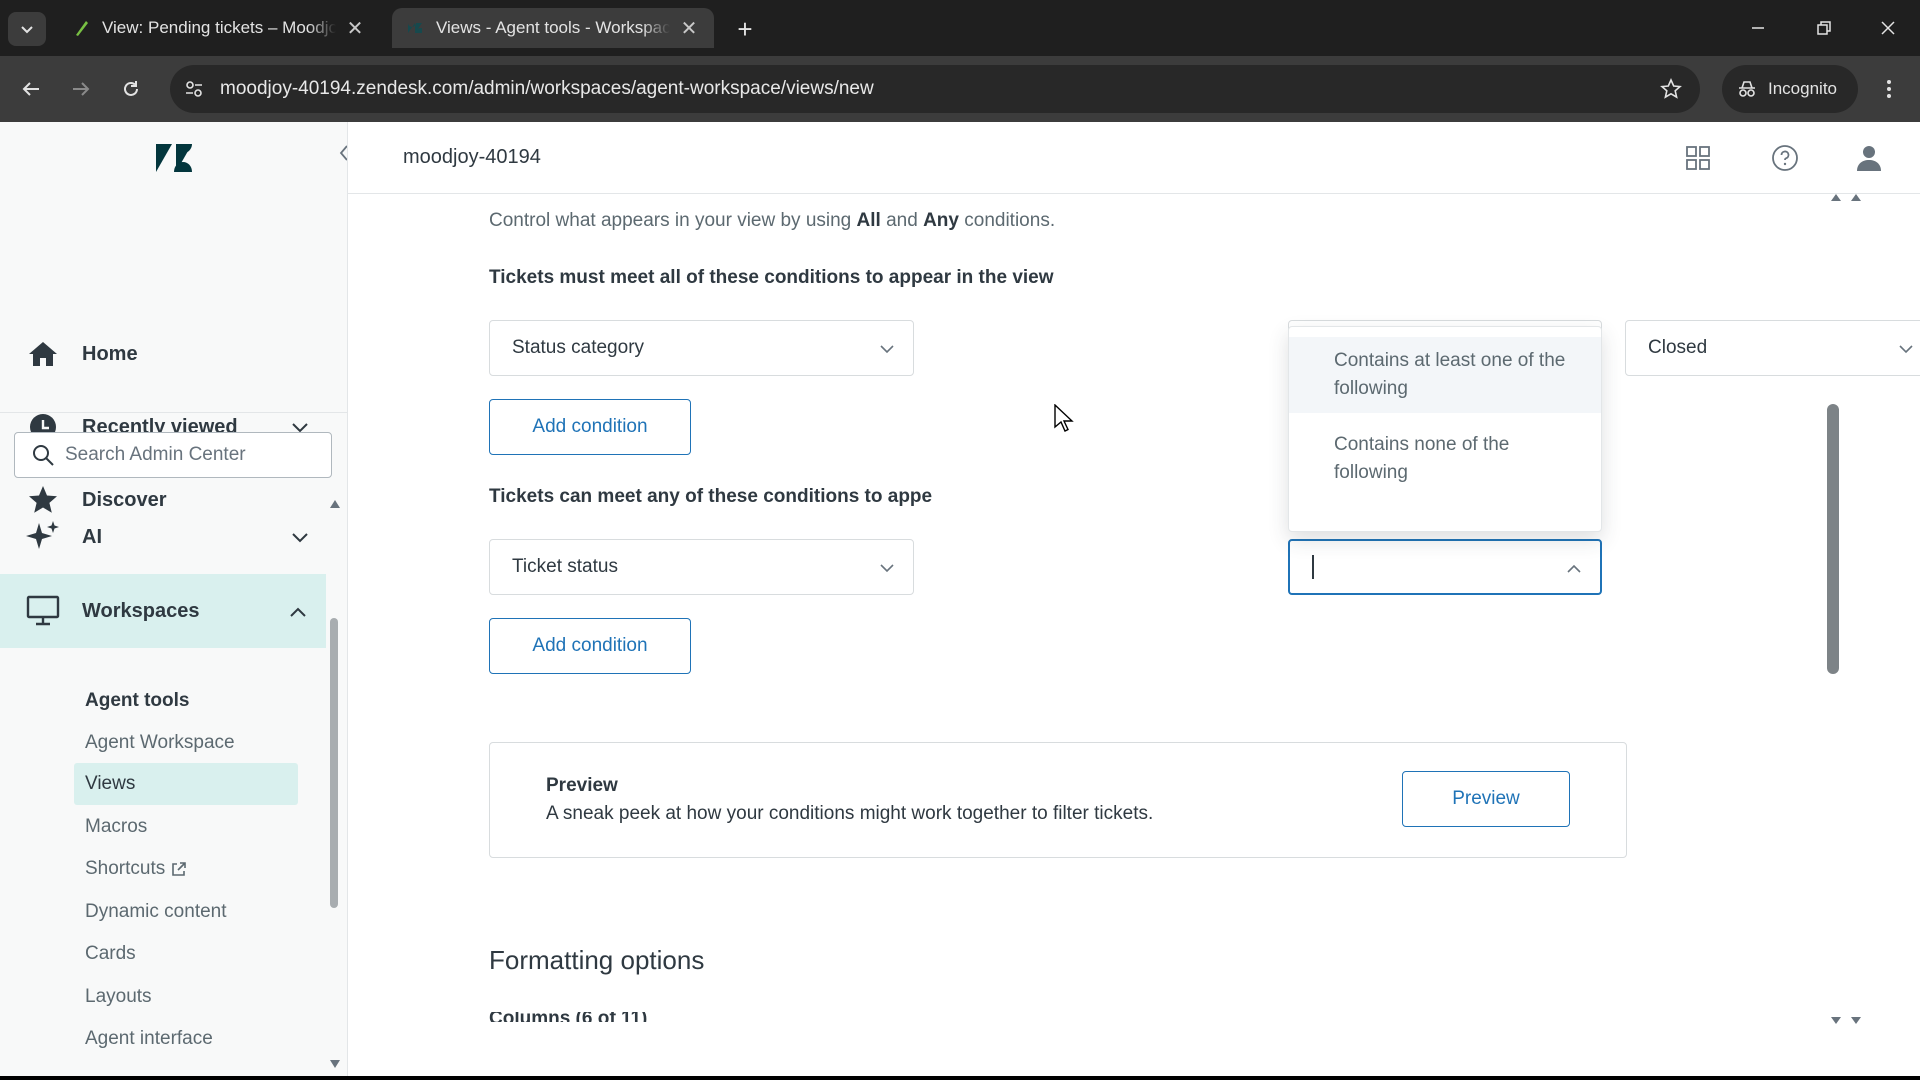 The image size is (1920, 1080). What do you see at coordinates (179, 869) in the screenshot?
I see `external-link-icon` at bounding box center [179, 869].